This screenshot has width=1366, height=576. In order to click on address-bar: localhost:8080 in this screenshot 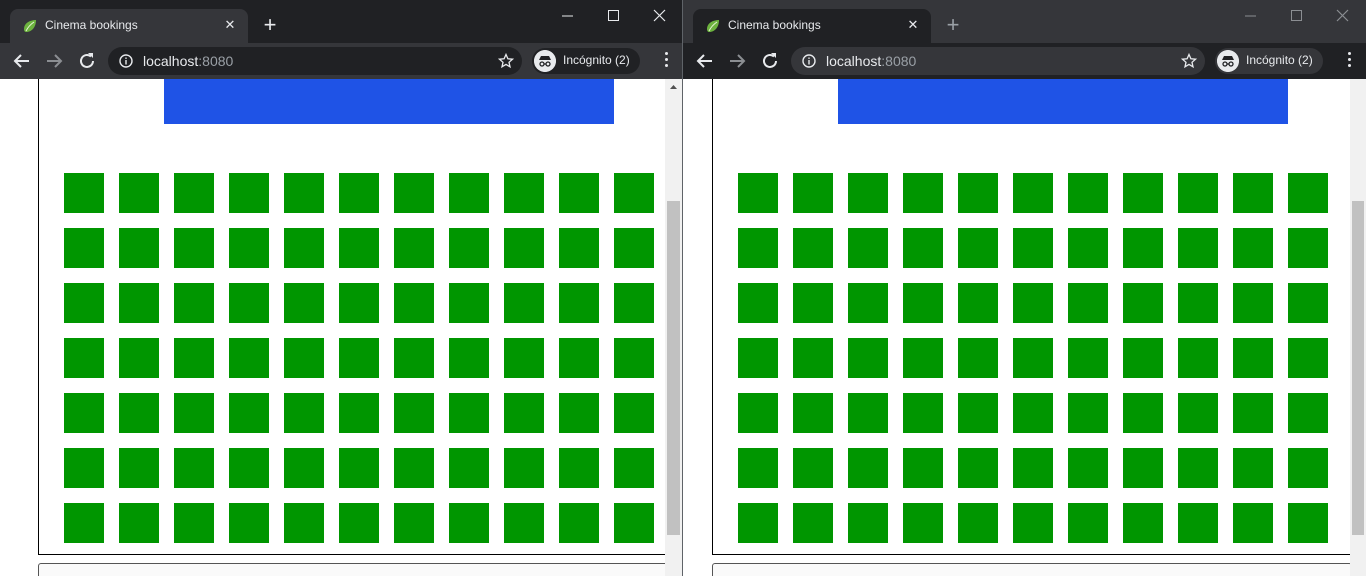, I will do `click(998, 61)`.